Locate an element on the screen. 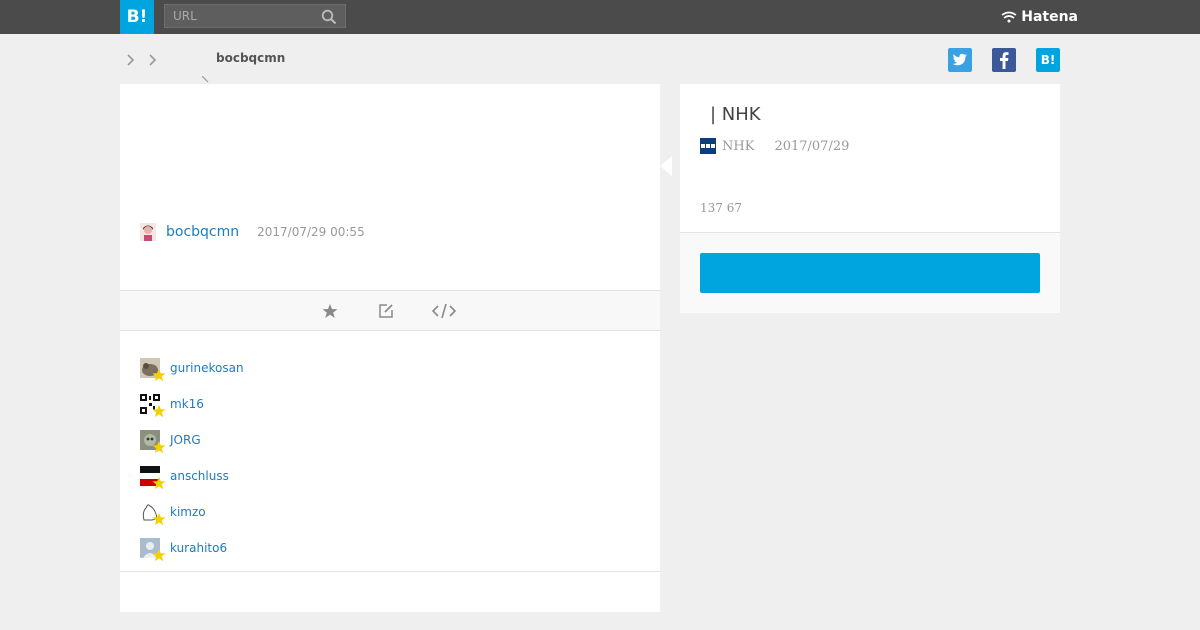 This screenshot has width=1200, height=630. breadcrumb-user: bocbqcmn is located at coordinates (250, 58).